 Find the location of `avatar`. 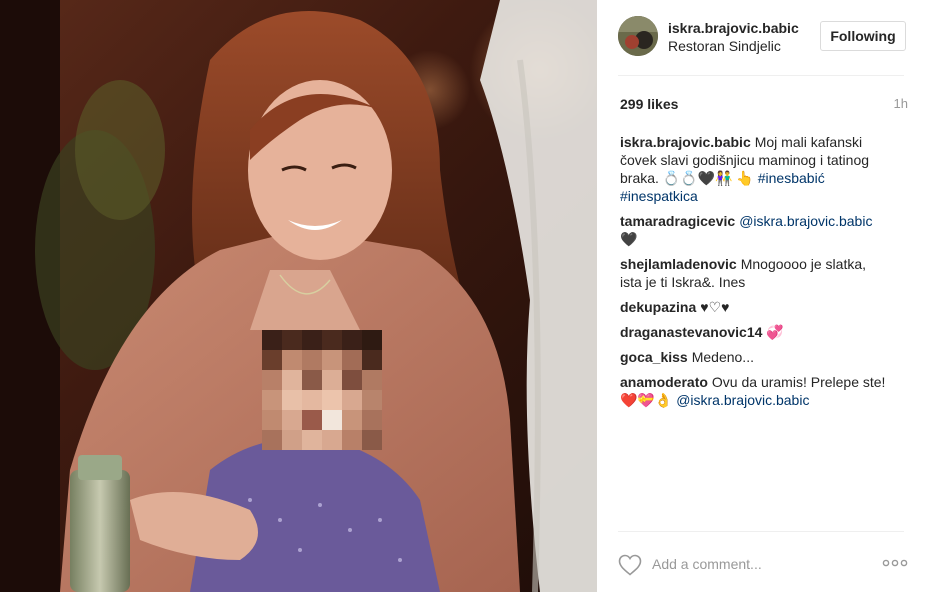

avatar is located at coordinates (638, 36).